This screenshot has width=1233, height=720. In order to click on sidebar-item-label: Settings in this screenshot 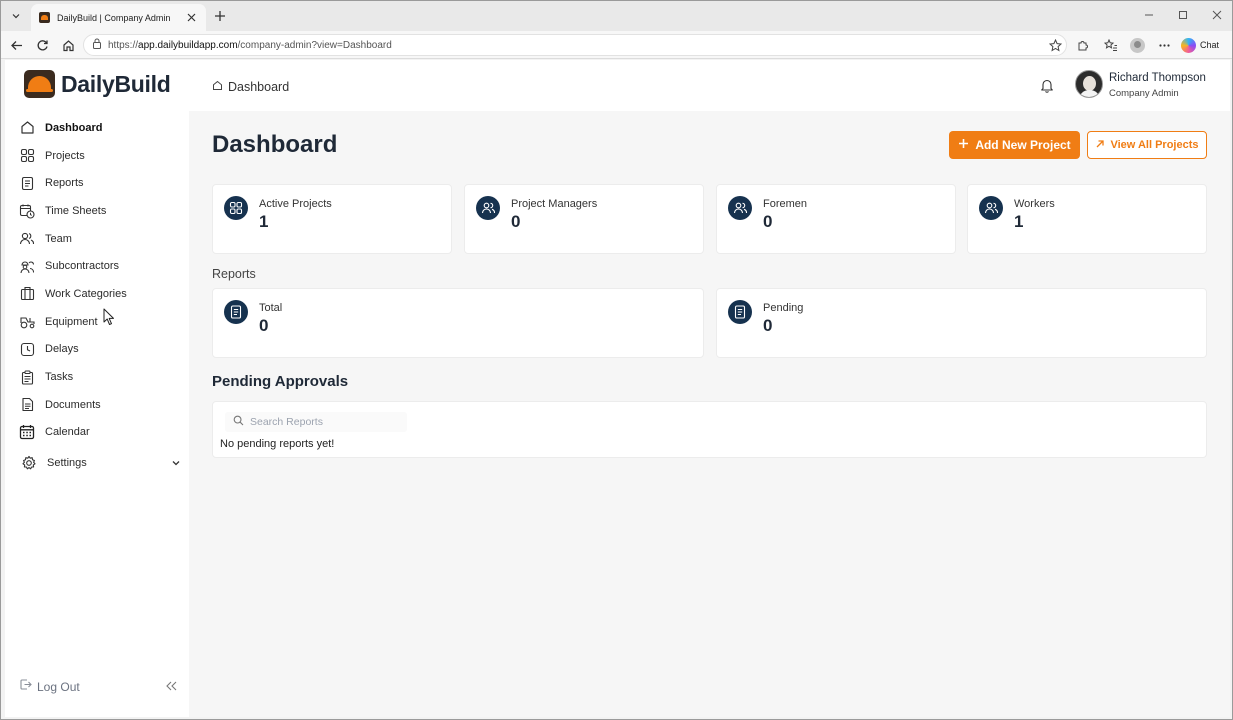, I will do `click(67, 463)`.